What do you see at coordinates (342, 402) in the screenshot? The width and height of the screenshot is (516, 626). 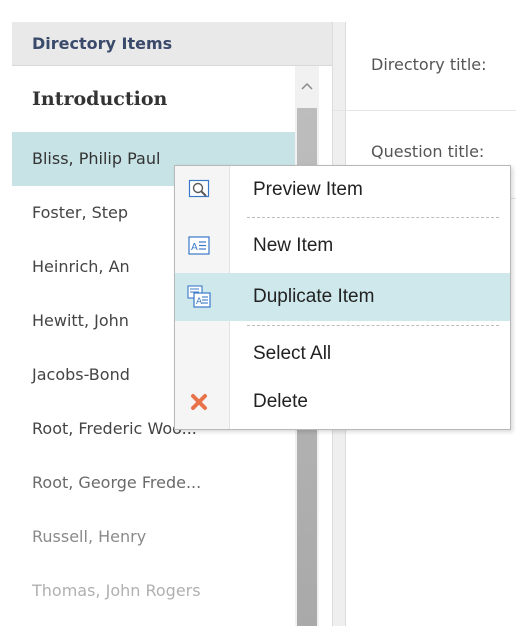 I see `menu-item-delete: Delete` at bounding box center [342, 402].